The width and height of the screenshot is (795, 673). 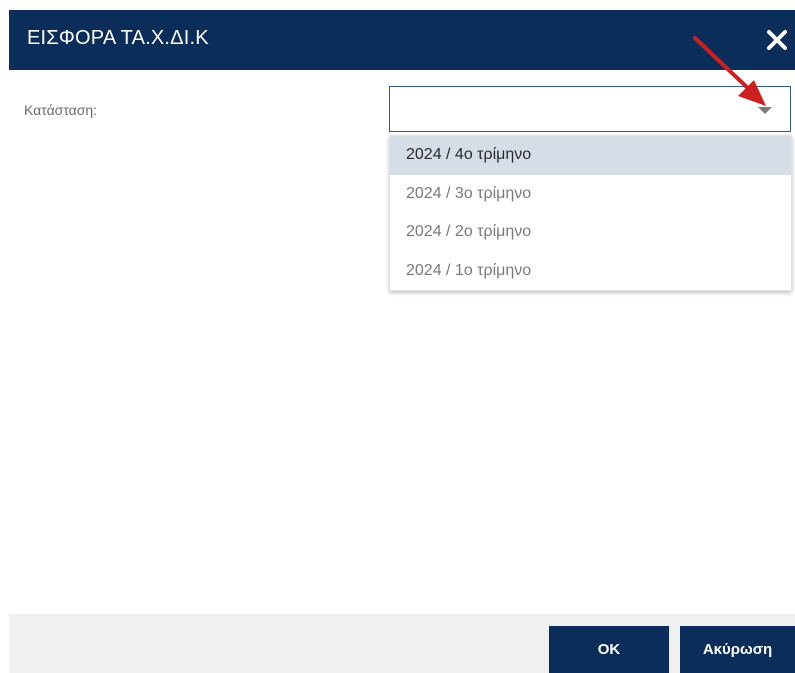 I want to click on ok-button: OK, so click(x=609, y=649).